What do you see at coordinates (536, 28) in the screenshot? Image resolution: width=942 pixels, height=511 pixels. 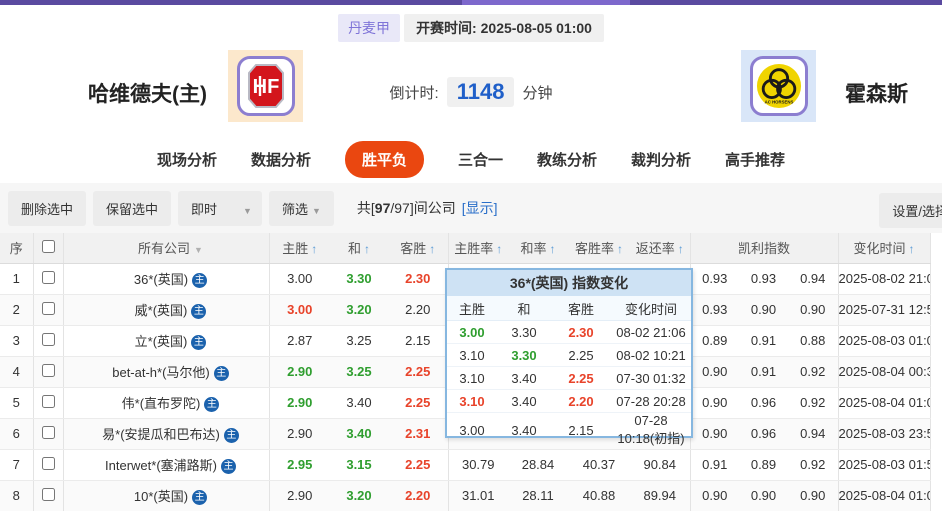 I see `kickoff-value: 2025-08-05 01:00` at bounding box center [536, 28].